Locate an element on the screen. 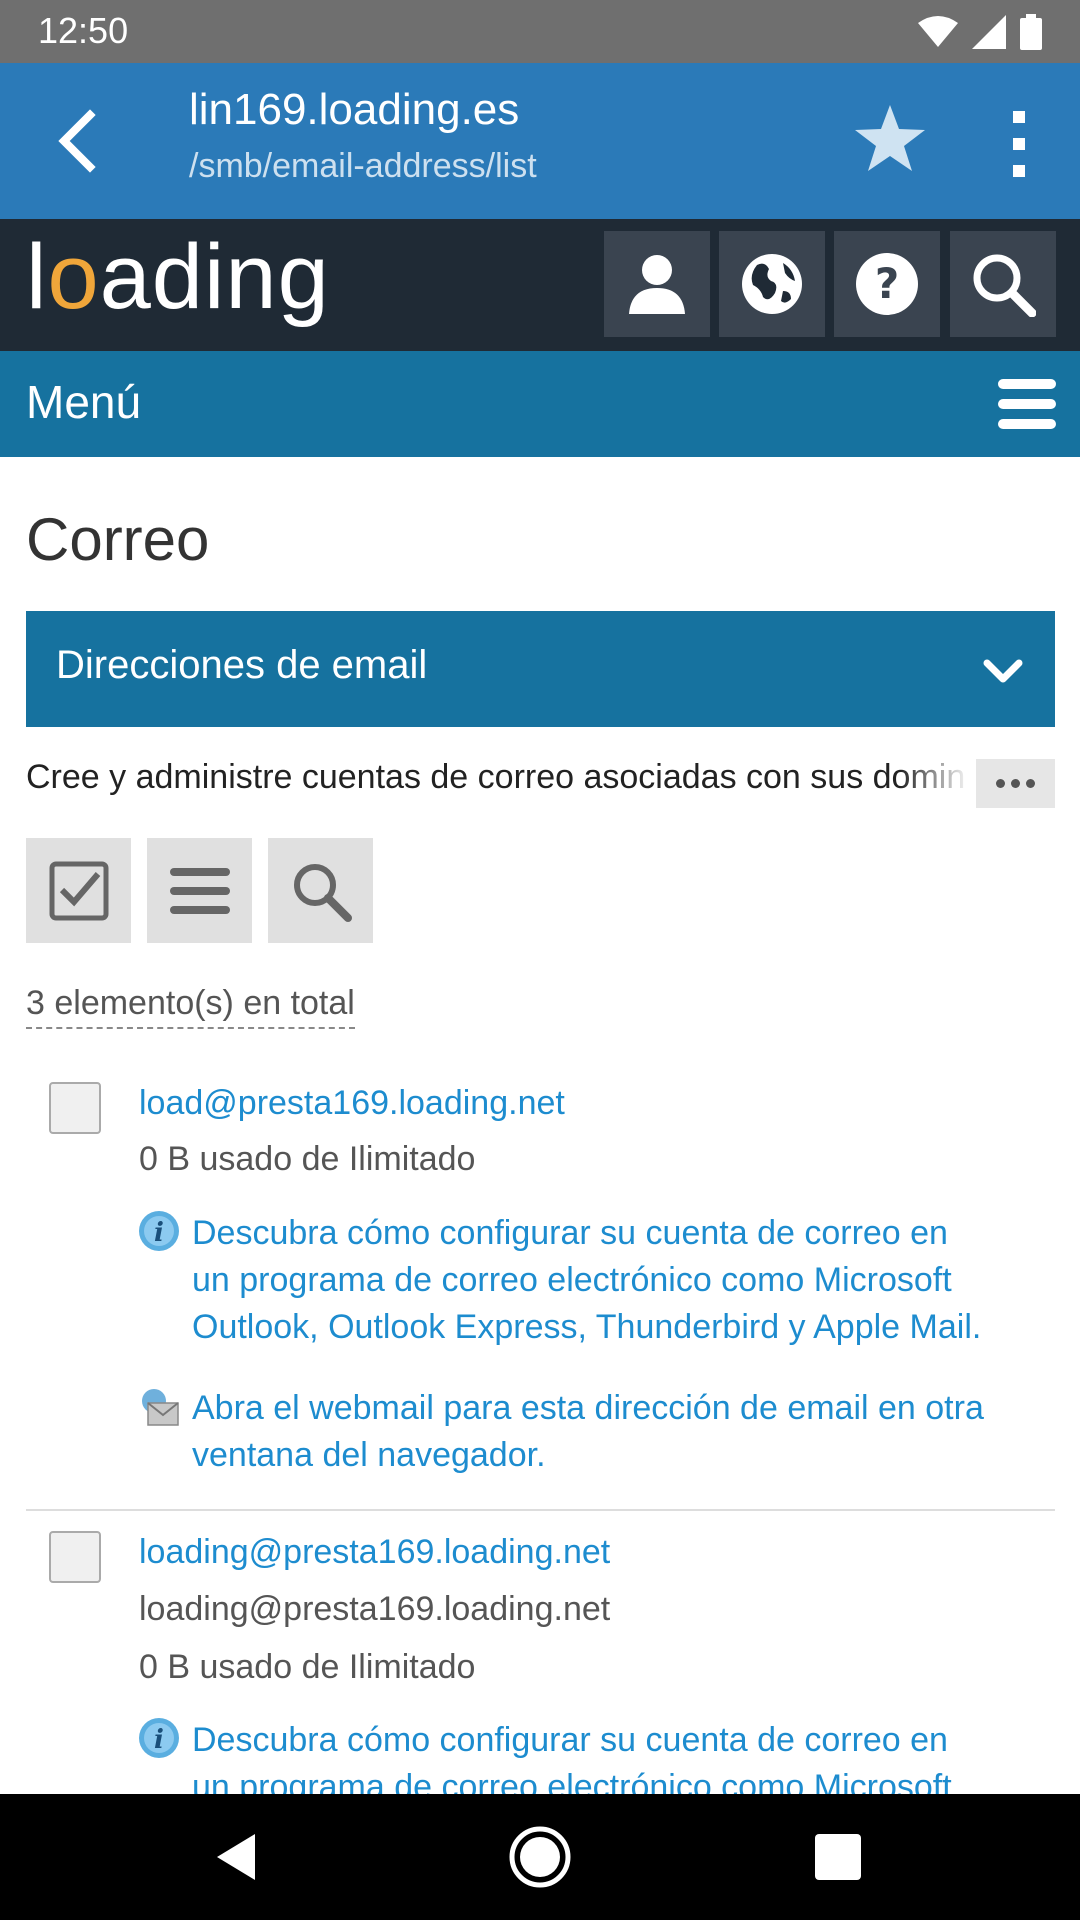 This screenshot has width=1080, height=1920. search-button is located at coordinates (1003, 284).